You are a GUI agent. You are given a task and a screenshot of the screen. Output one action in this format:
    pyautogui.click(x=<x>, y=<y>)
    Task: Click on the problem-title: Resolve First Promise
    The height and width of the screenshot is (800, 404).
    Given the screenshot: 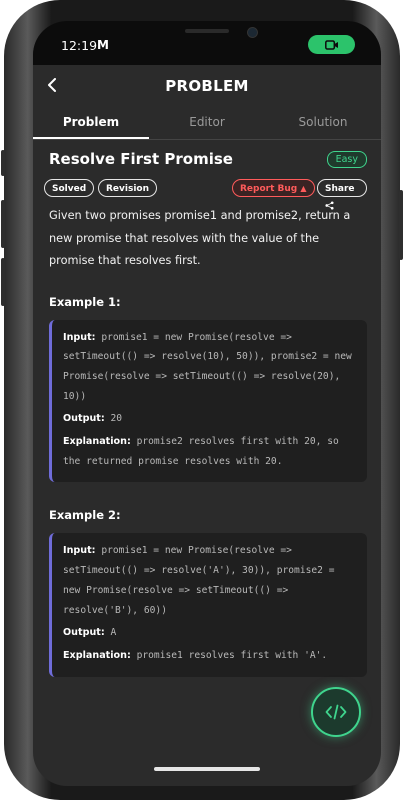 What is the action you would take?
    pyautogui.click(x=141, y=159)
    